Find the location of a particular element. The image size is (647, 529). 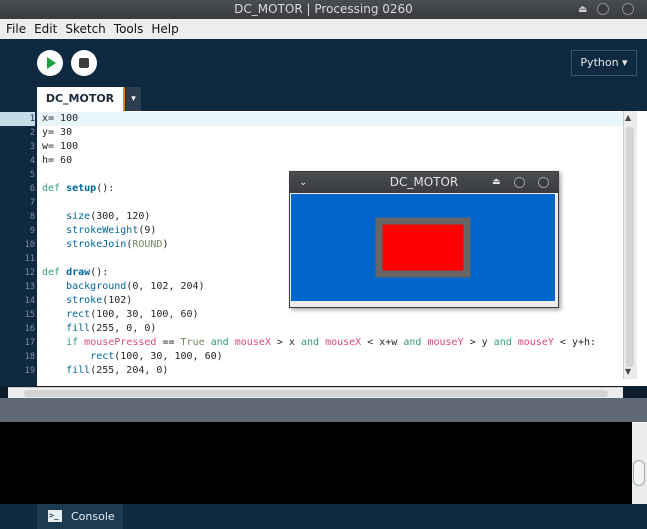

line-number: 1 is located at coordinates (17, 119).